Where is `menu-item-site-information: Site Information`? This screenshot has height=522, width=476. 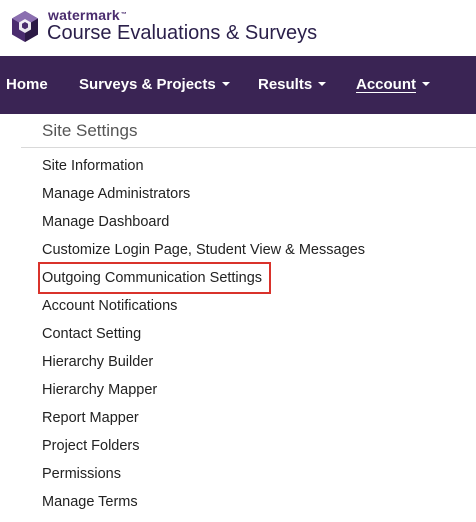 menu-item-site-information: Site Information is located at coordinates (93, 166).